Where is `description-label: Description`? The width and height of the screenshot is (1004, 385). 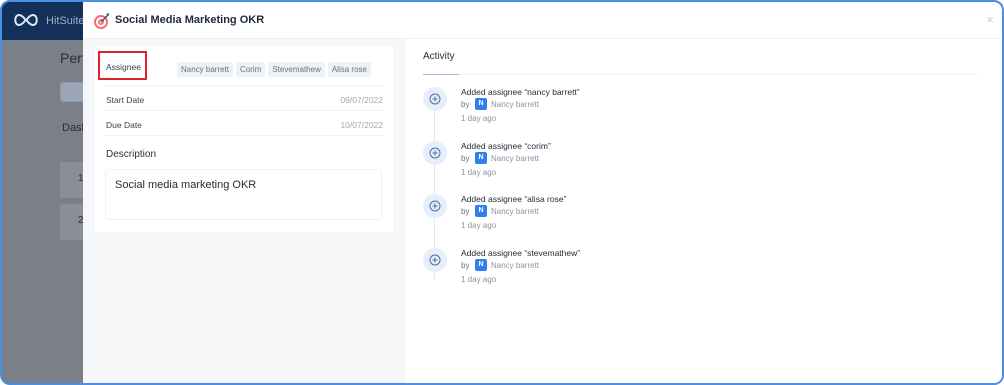 description-label: Description is located at coordinates (131, 154).